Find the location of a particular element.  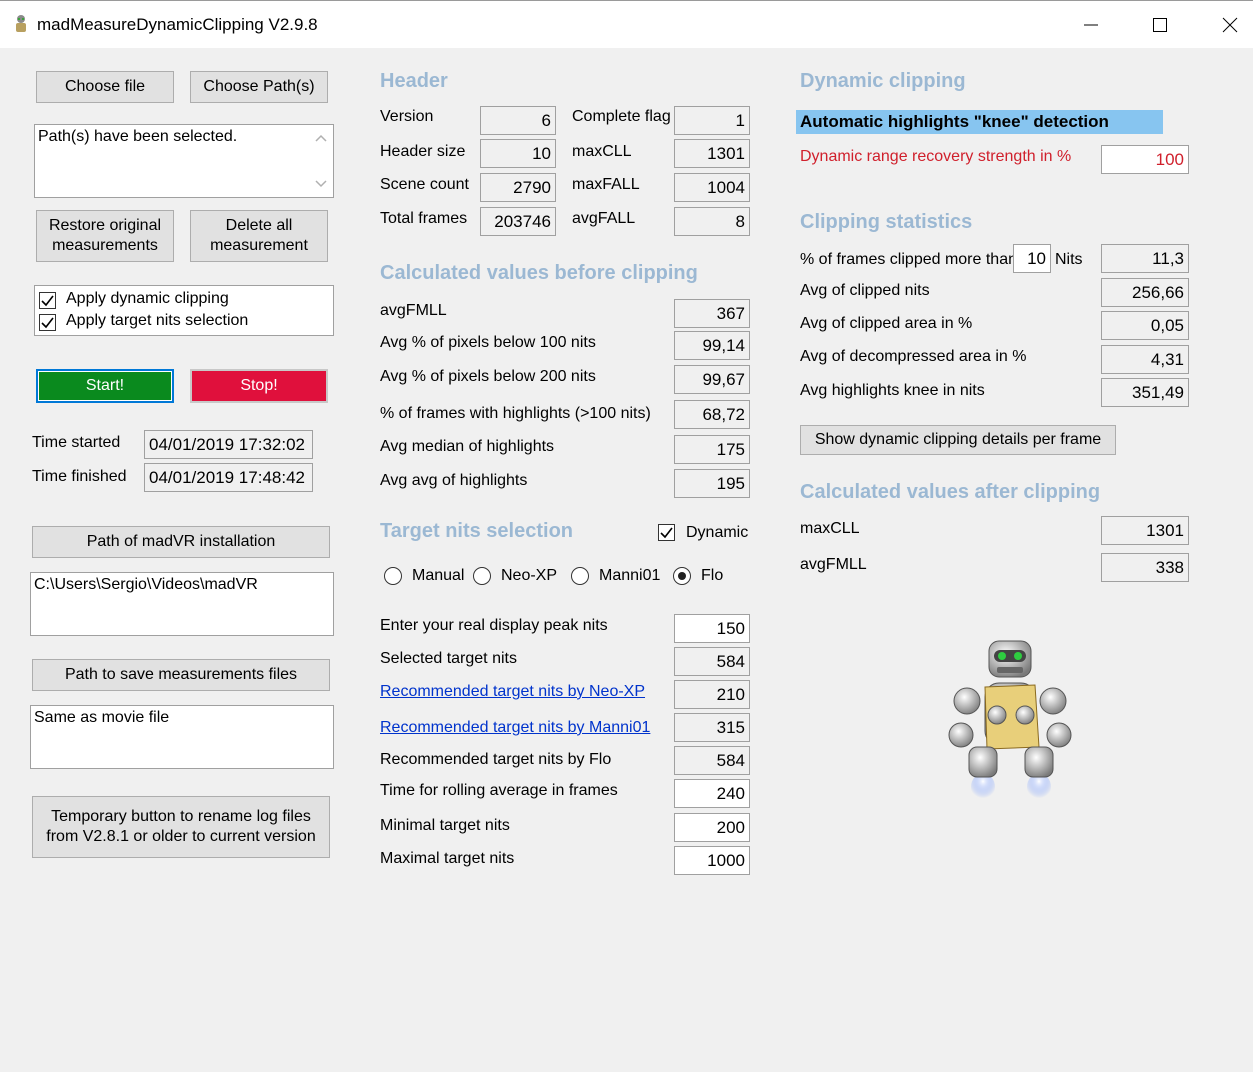

avg-clipped-nits-field: 256,66 is located at coordinates (1145, 292).